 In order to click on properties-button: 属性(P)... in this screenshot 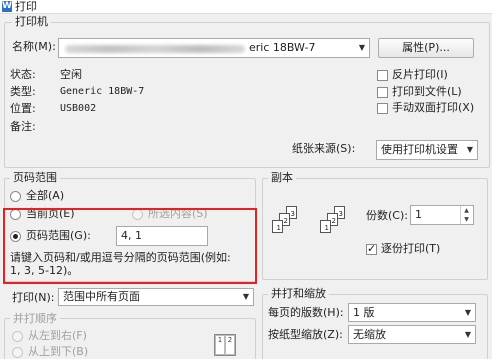, I will do `click(426, 48)`.